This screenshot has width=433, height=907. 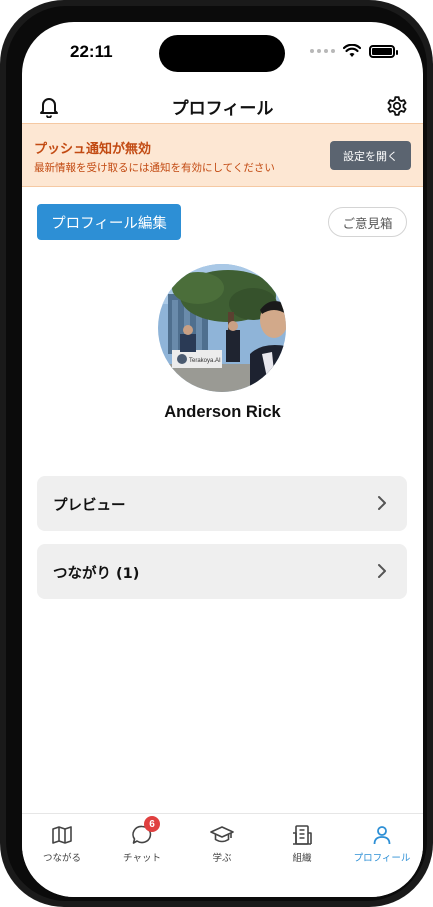 I want to click on tab-connect-label: つながる, so click(x=61, y=858).